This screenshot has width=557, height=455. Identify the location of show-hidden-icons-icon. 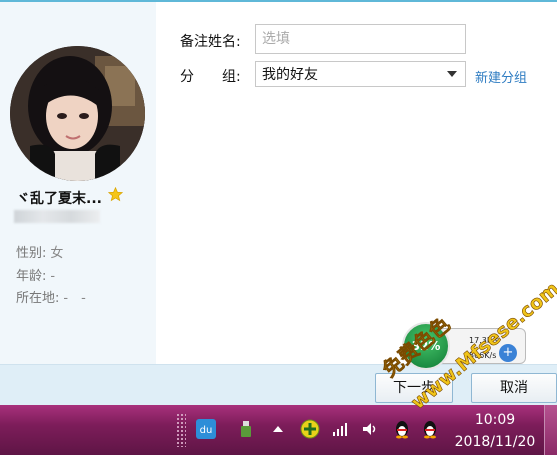
(278, 429).